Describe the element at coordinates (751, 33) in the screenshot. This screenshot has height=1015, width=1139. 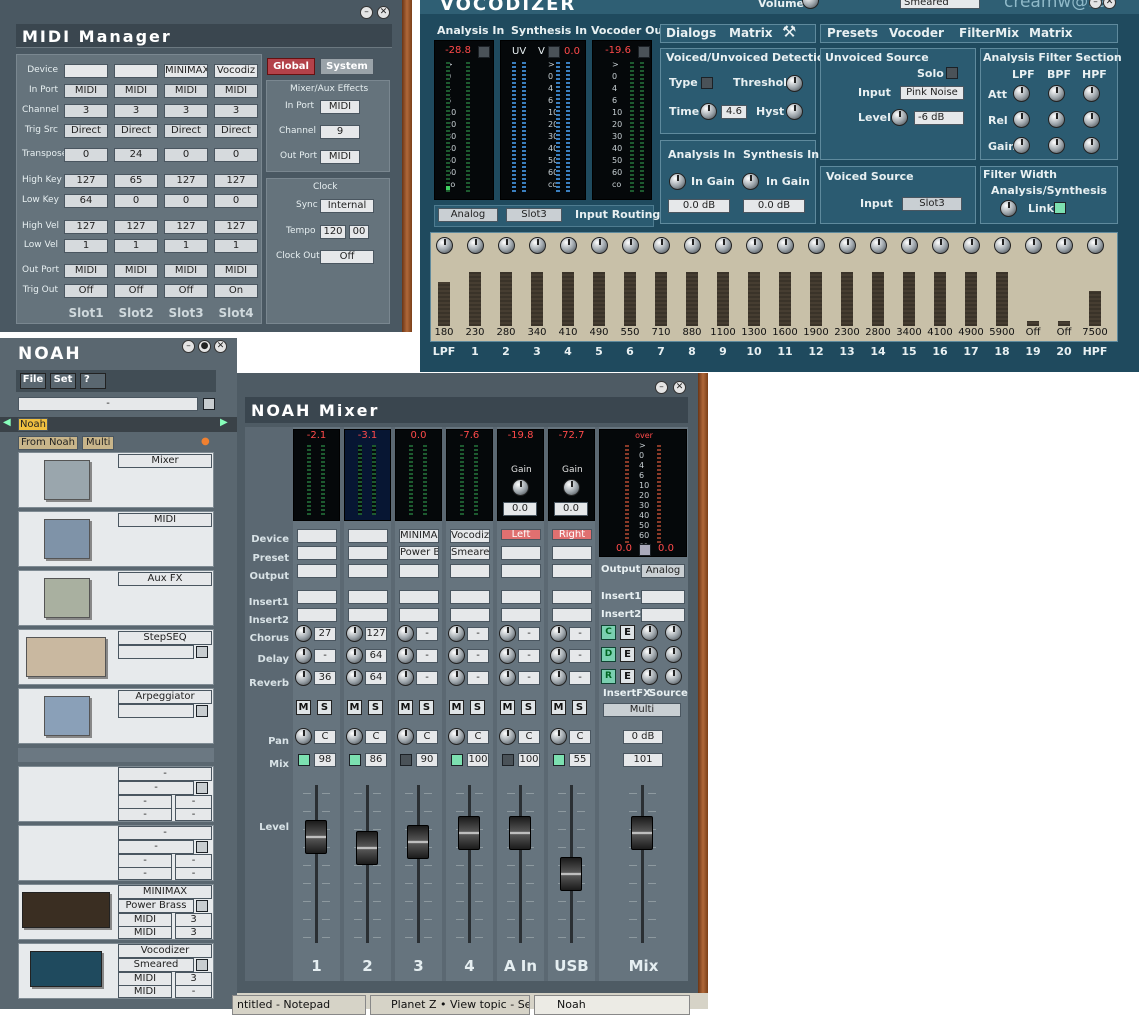
I see `tab-matrix-left: Matrix` at that location.